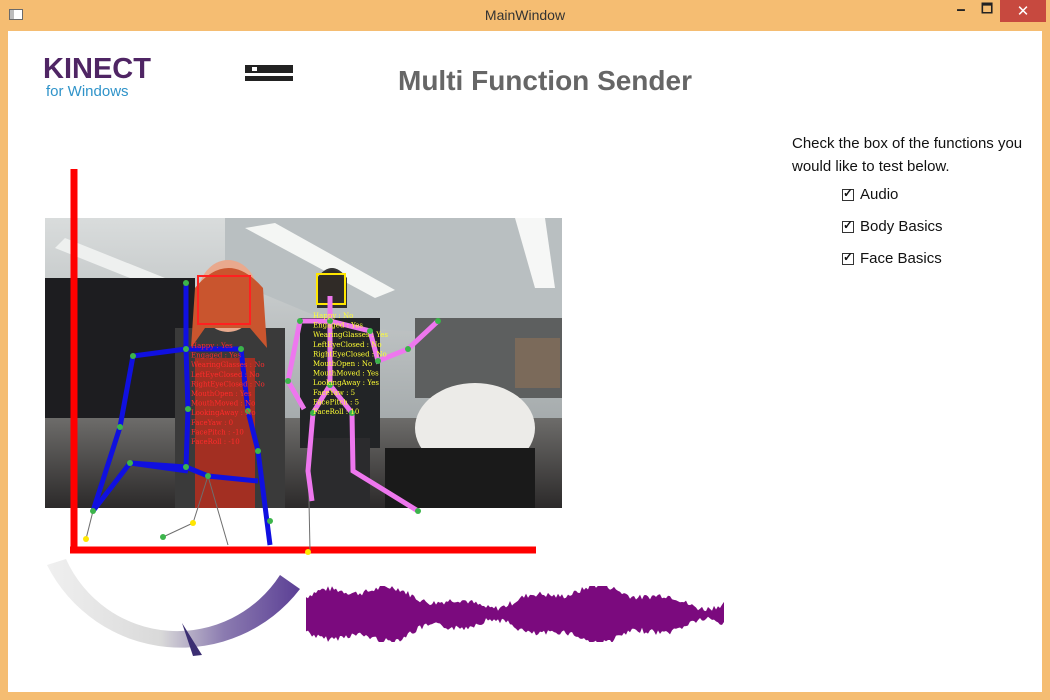 This screenshot has height=700, width=1050. Describe the element at coordinates (336, 412) in the screenshot. I see `face-stat-line: FaceRoll : 10` at that location.